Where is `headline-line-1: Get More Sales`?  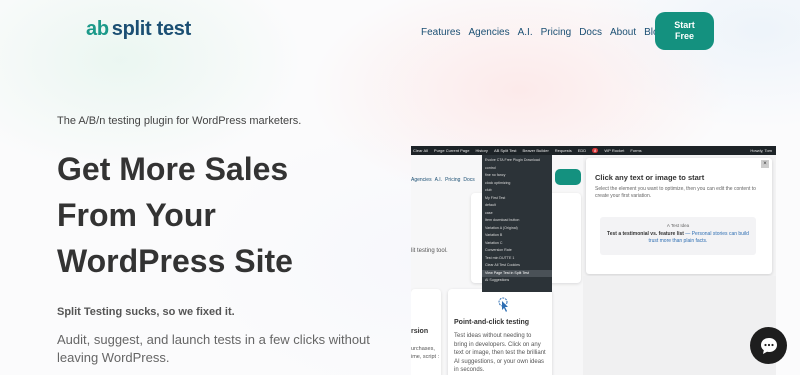
headline-line-1: Get More Sales is located at coordinates (173, 169).